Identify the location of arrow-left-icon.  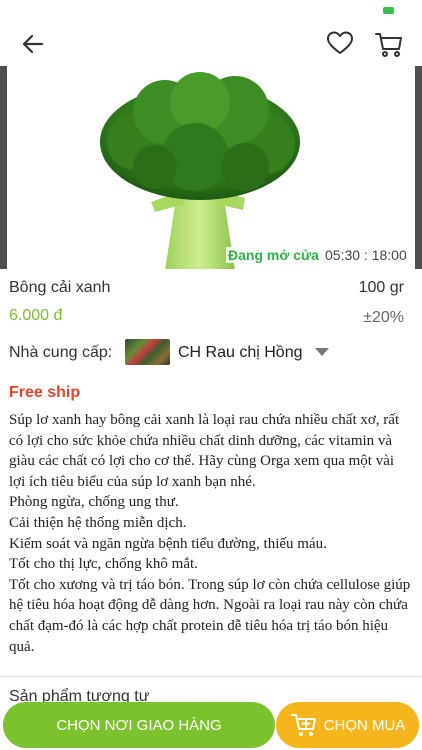
(33, 44).